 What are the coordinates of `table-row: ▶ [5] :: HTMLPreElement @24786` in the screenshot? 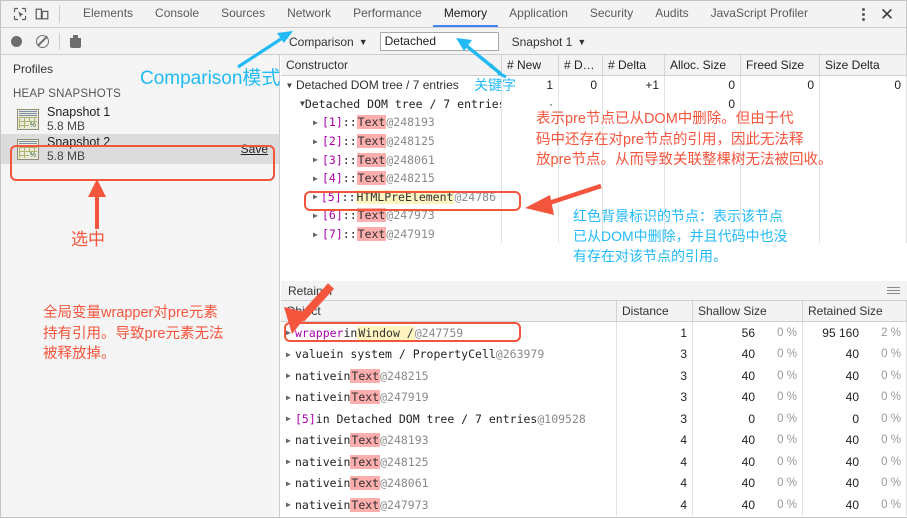 It's located at (594, 197).